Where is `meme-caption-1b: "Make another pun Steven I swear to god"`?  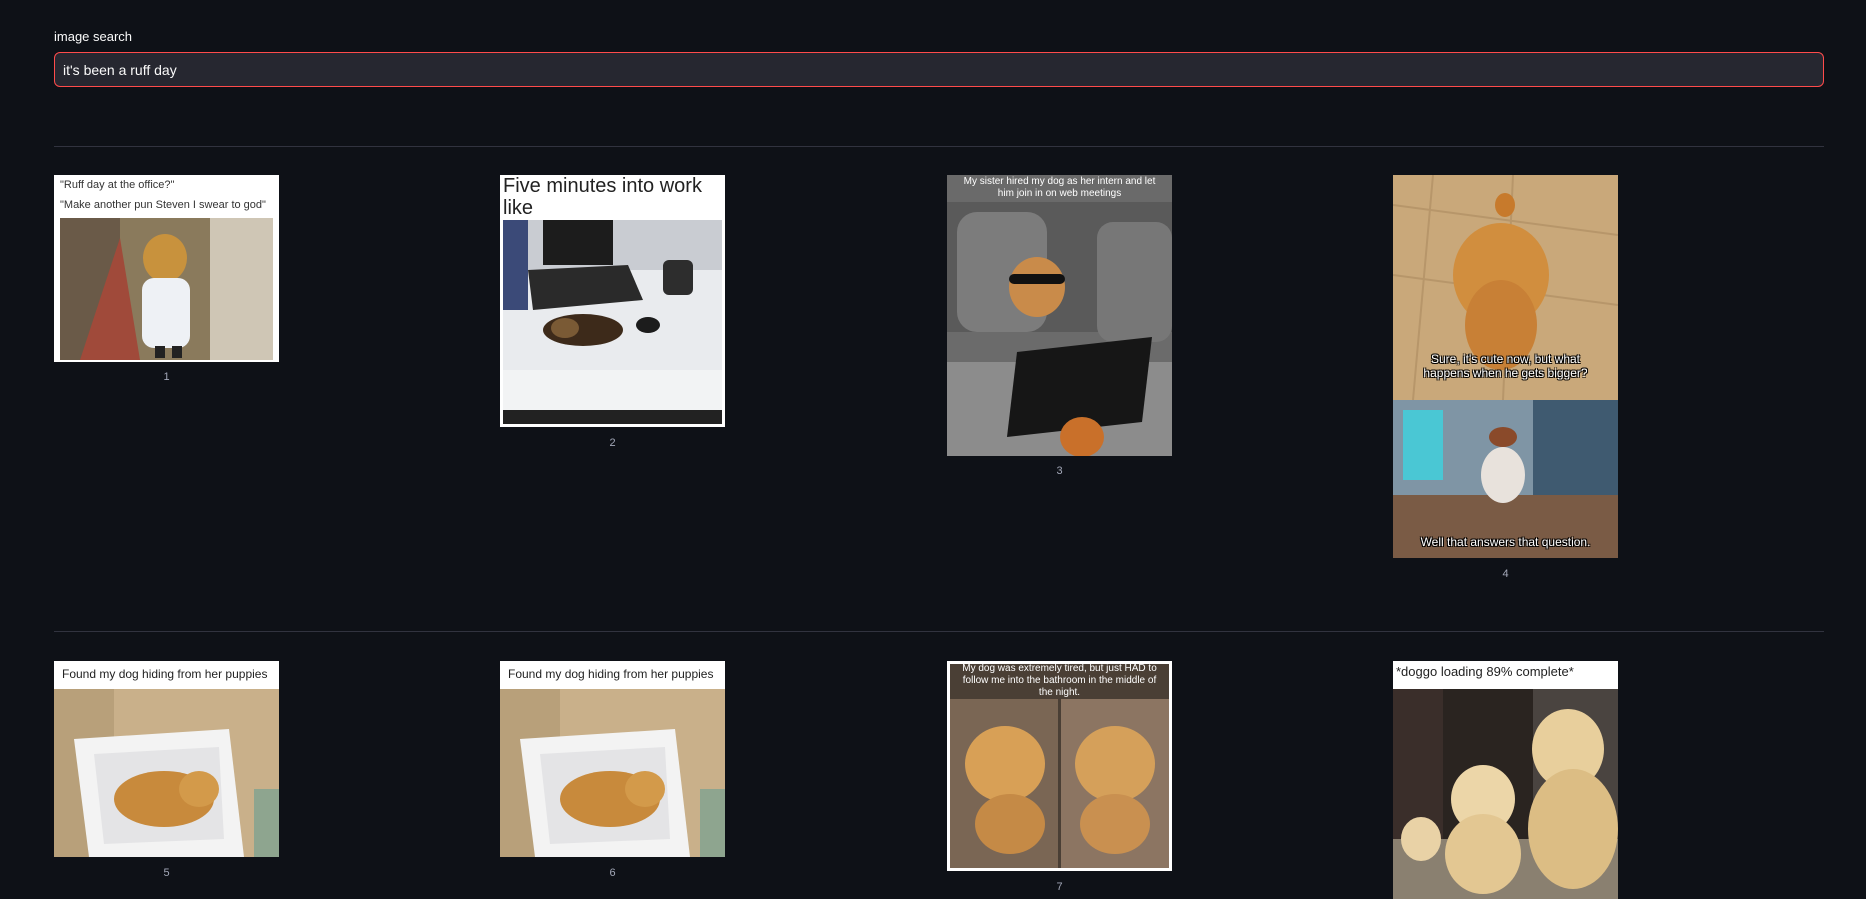
meme-caption-1b: "Make another pun Steven I swear to god" is located at coordinates (163, 205).